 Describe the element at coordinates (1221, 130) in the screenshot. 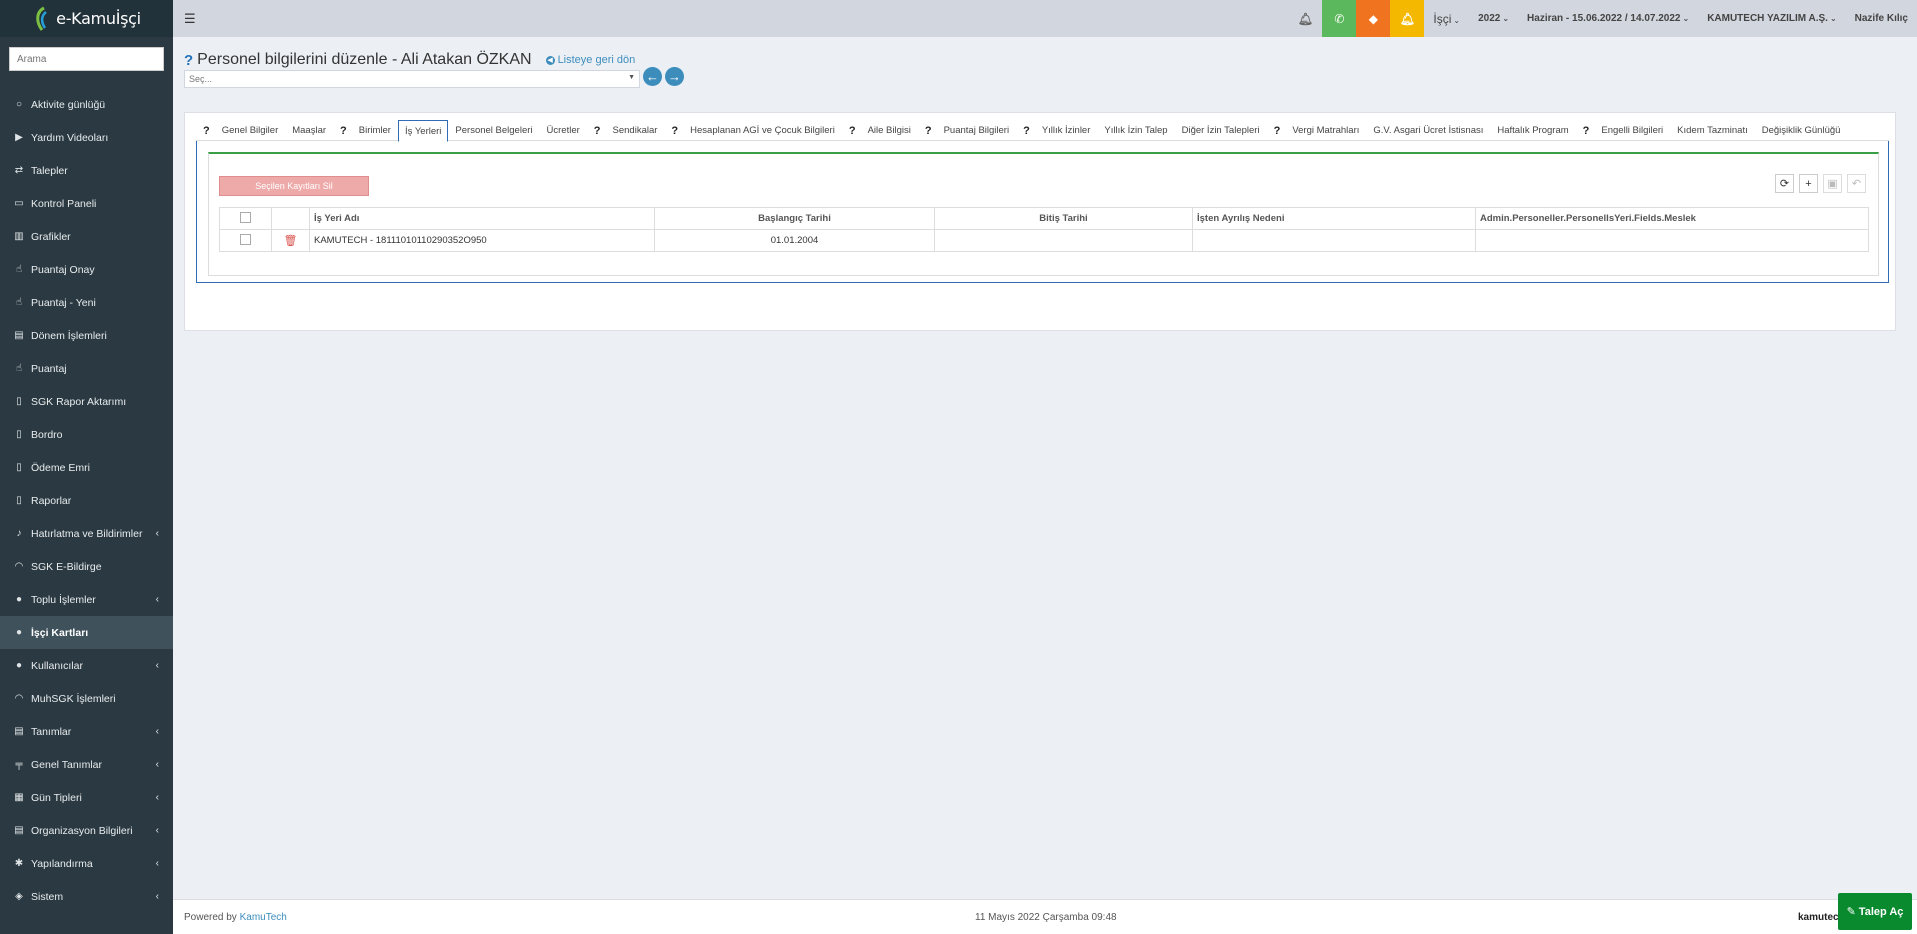

I see `tab: Diğer İzin Talepleri` at that location.